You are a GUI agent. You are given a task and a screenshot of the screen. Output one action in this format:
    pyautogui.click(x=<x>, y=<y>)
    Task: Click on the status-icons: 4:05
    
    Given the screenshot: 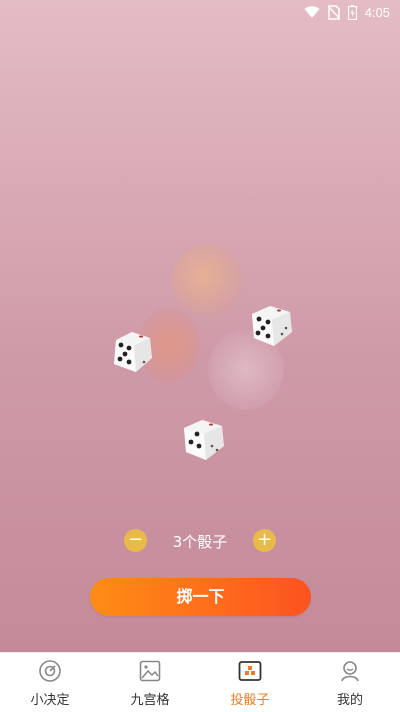 What is the action you would take?
    pyautogui.click(x=347, y=12)
    